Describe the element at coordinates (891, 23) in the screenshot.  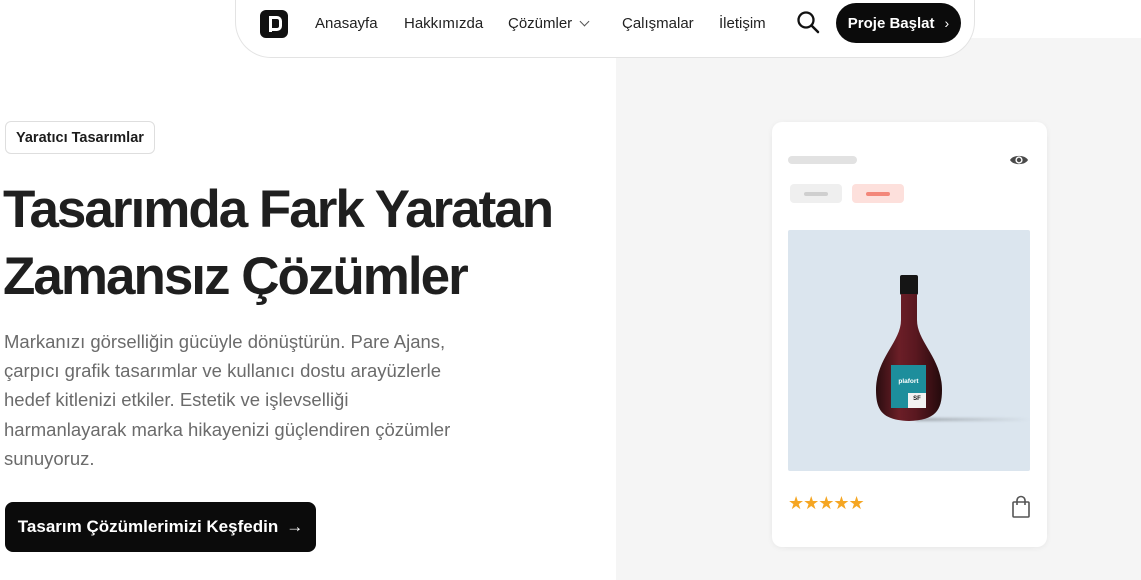
I see `start-project-label: Proje Başlat` at that location.